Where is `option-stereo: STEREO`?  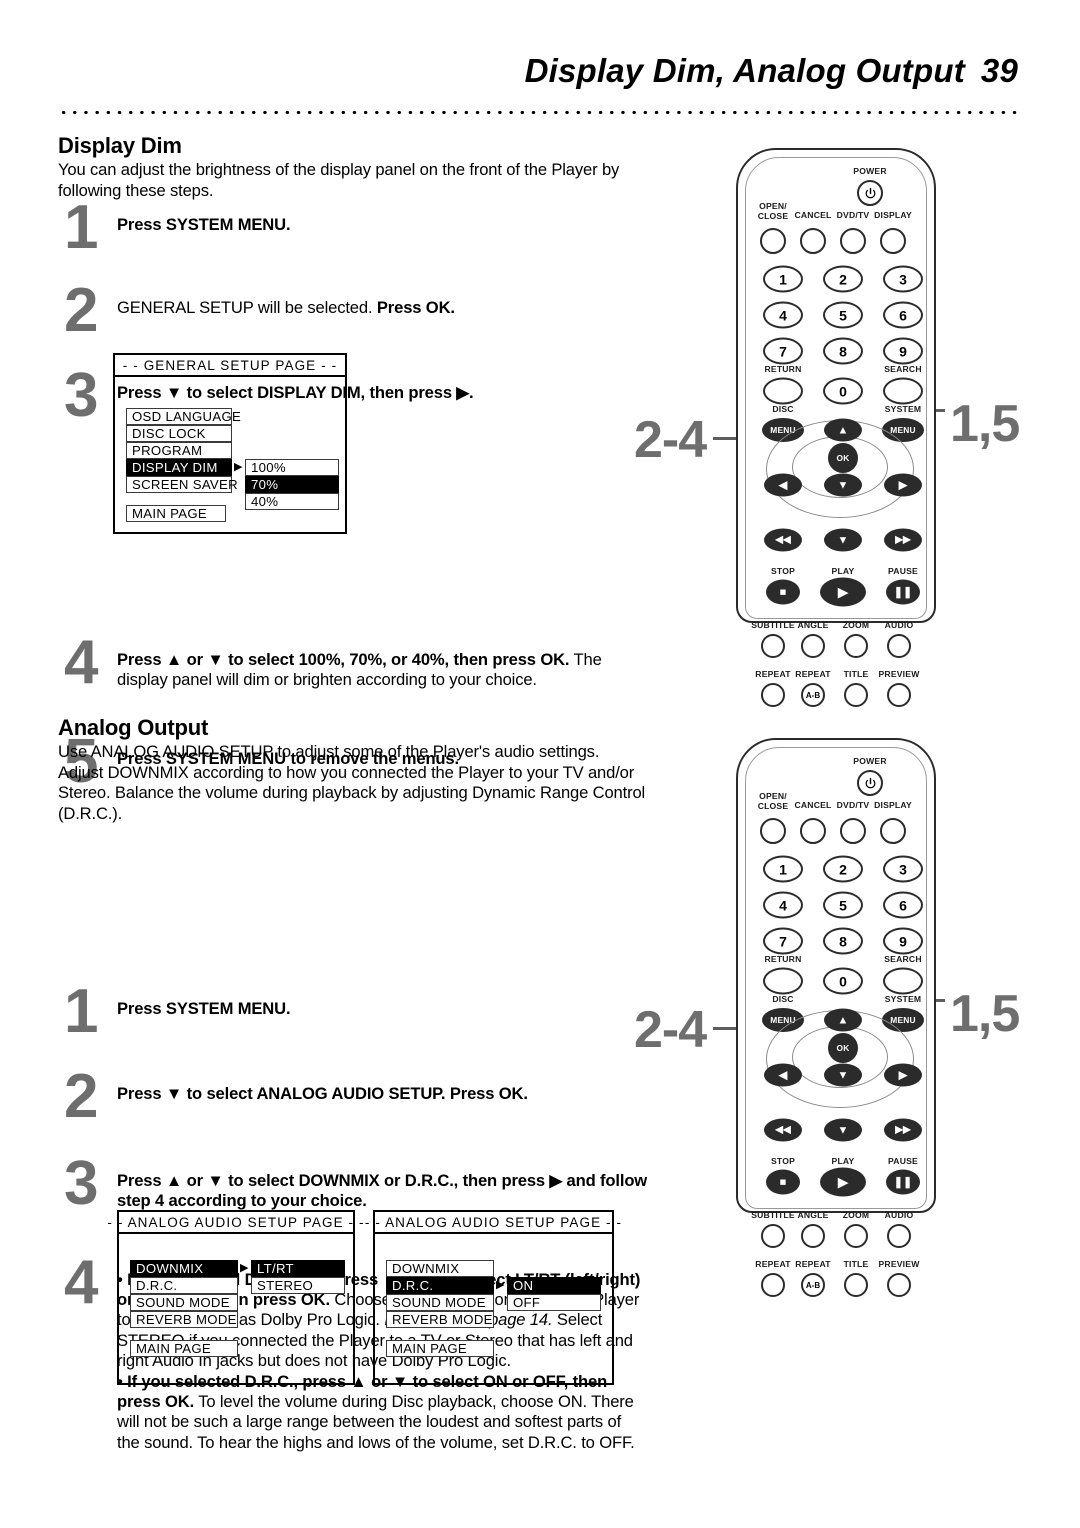 option-stereo: STEREO is located at coordinates (298, 1285).